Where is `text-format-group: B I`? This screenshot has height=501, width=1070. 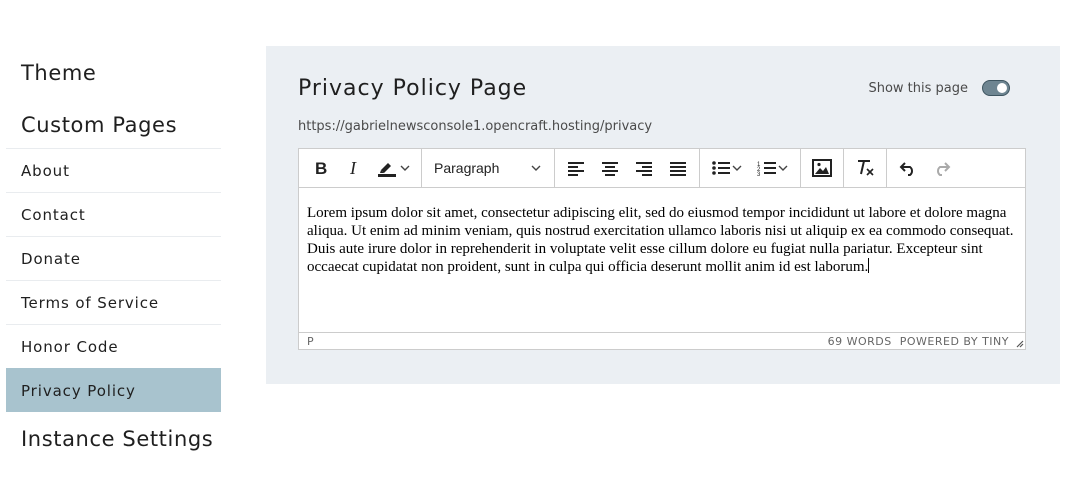 text-format-group: B I is located at coordinates (360, 168).